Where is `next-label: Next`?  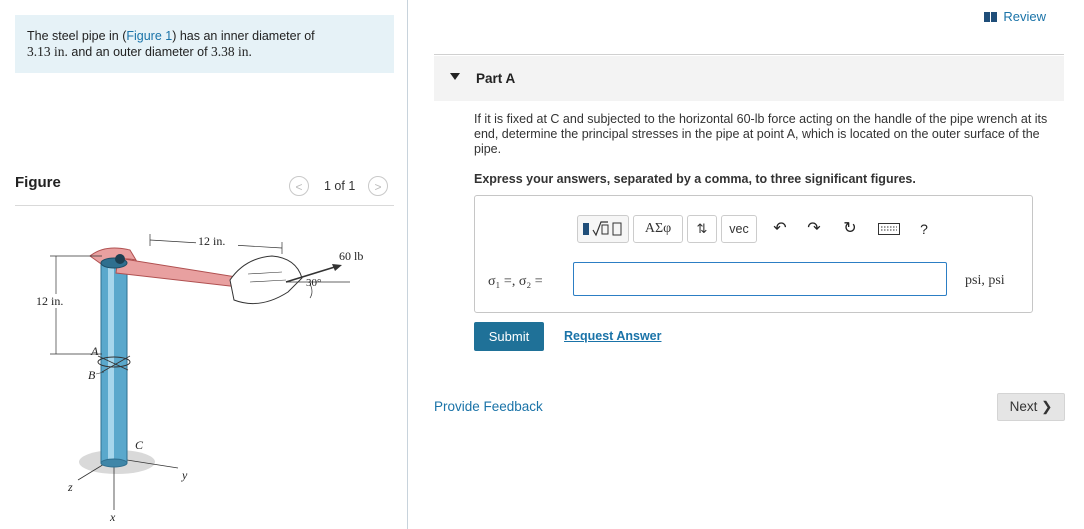
next-label: Next is located at coordinates (1023, 406).